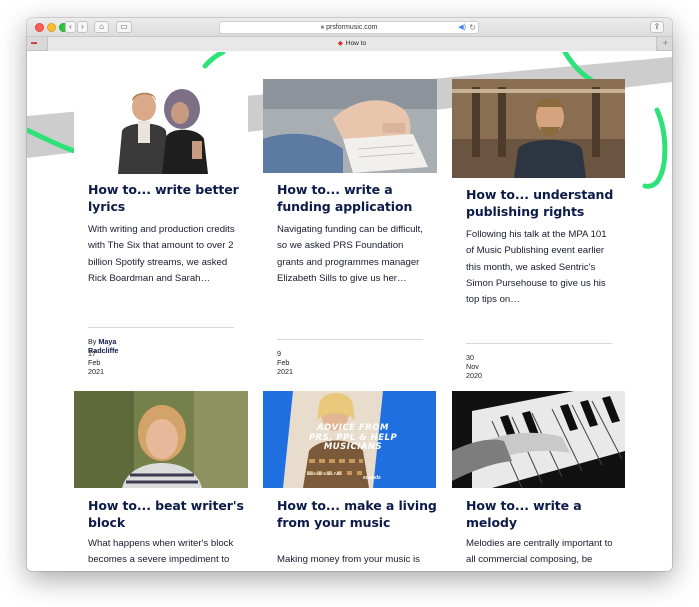  What do you see at coordinates (472, 27) in the screenshot?
I see `reload-icon: ↻` at bounding box center [472, 27].